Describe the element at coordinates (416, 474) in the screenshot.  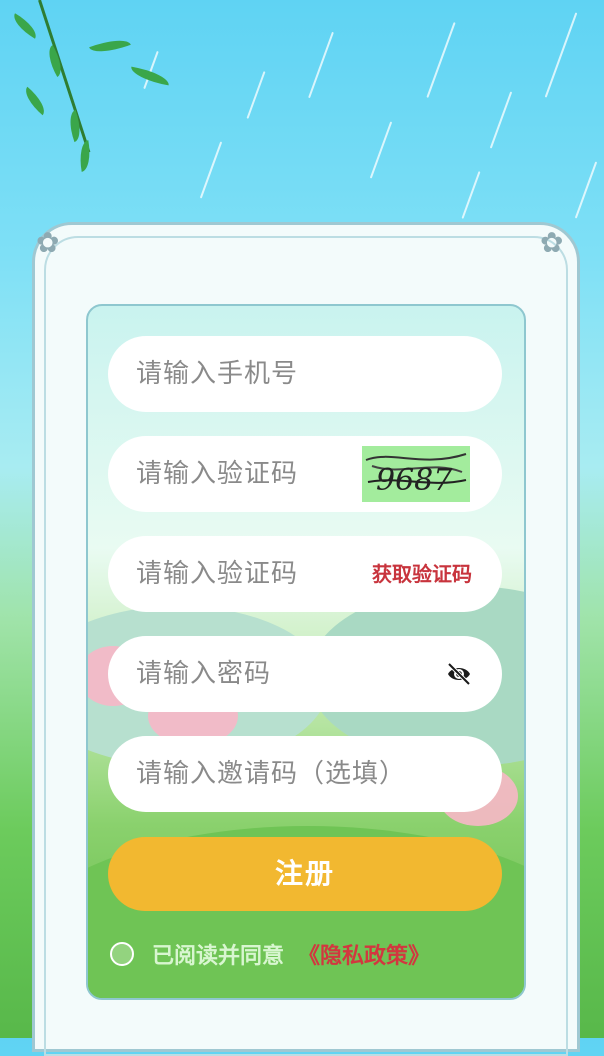
I see `captcha-image: 9687` at that location.